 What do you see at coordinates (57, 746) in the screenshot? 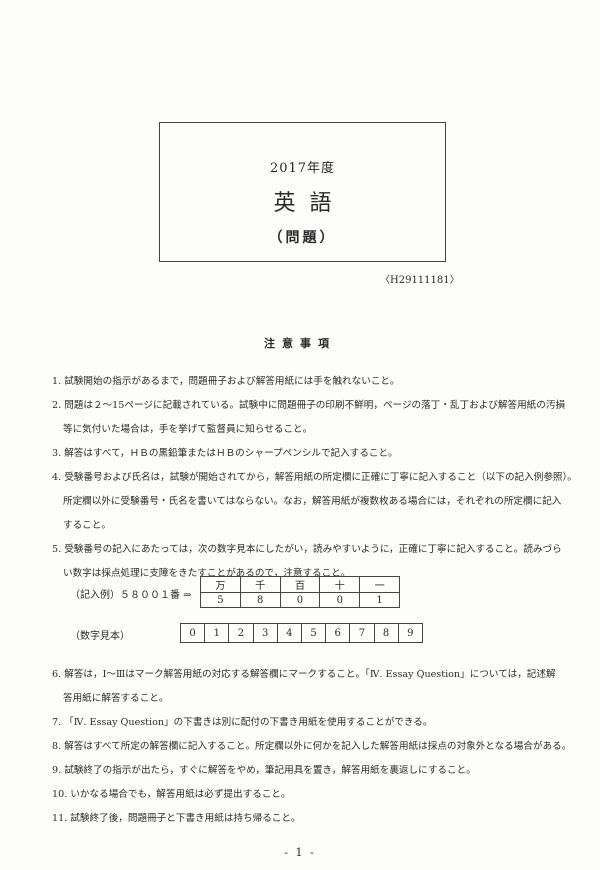
I see `note-number: 8.` at bounding box center [57, 746].